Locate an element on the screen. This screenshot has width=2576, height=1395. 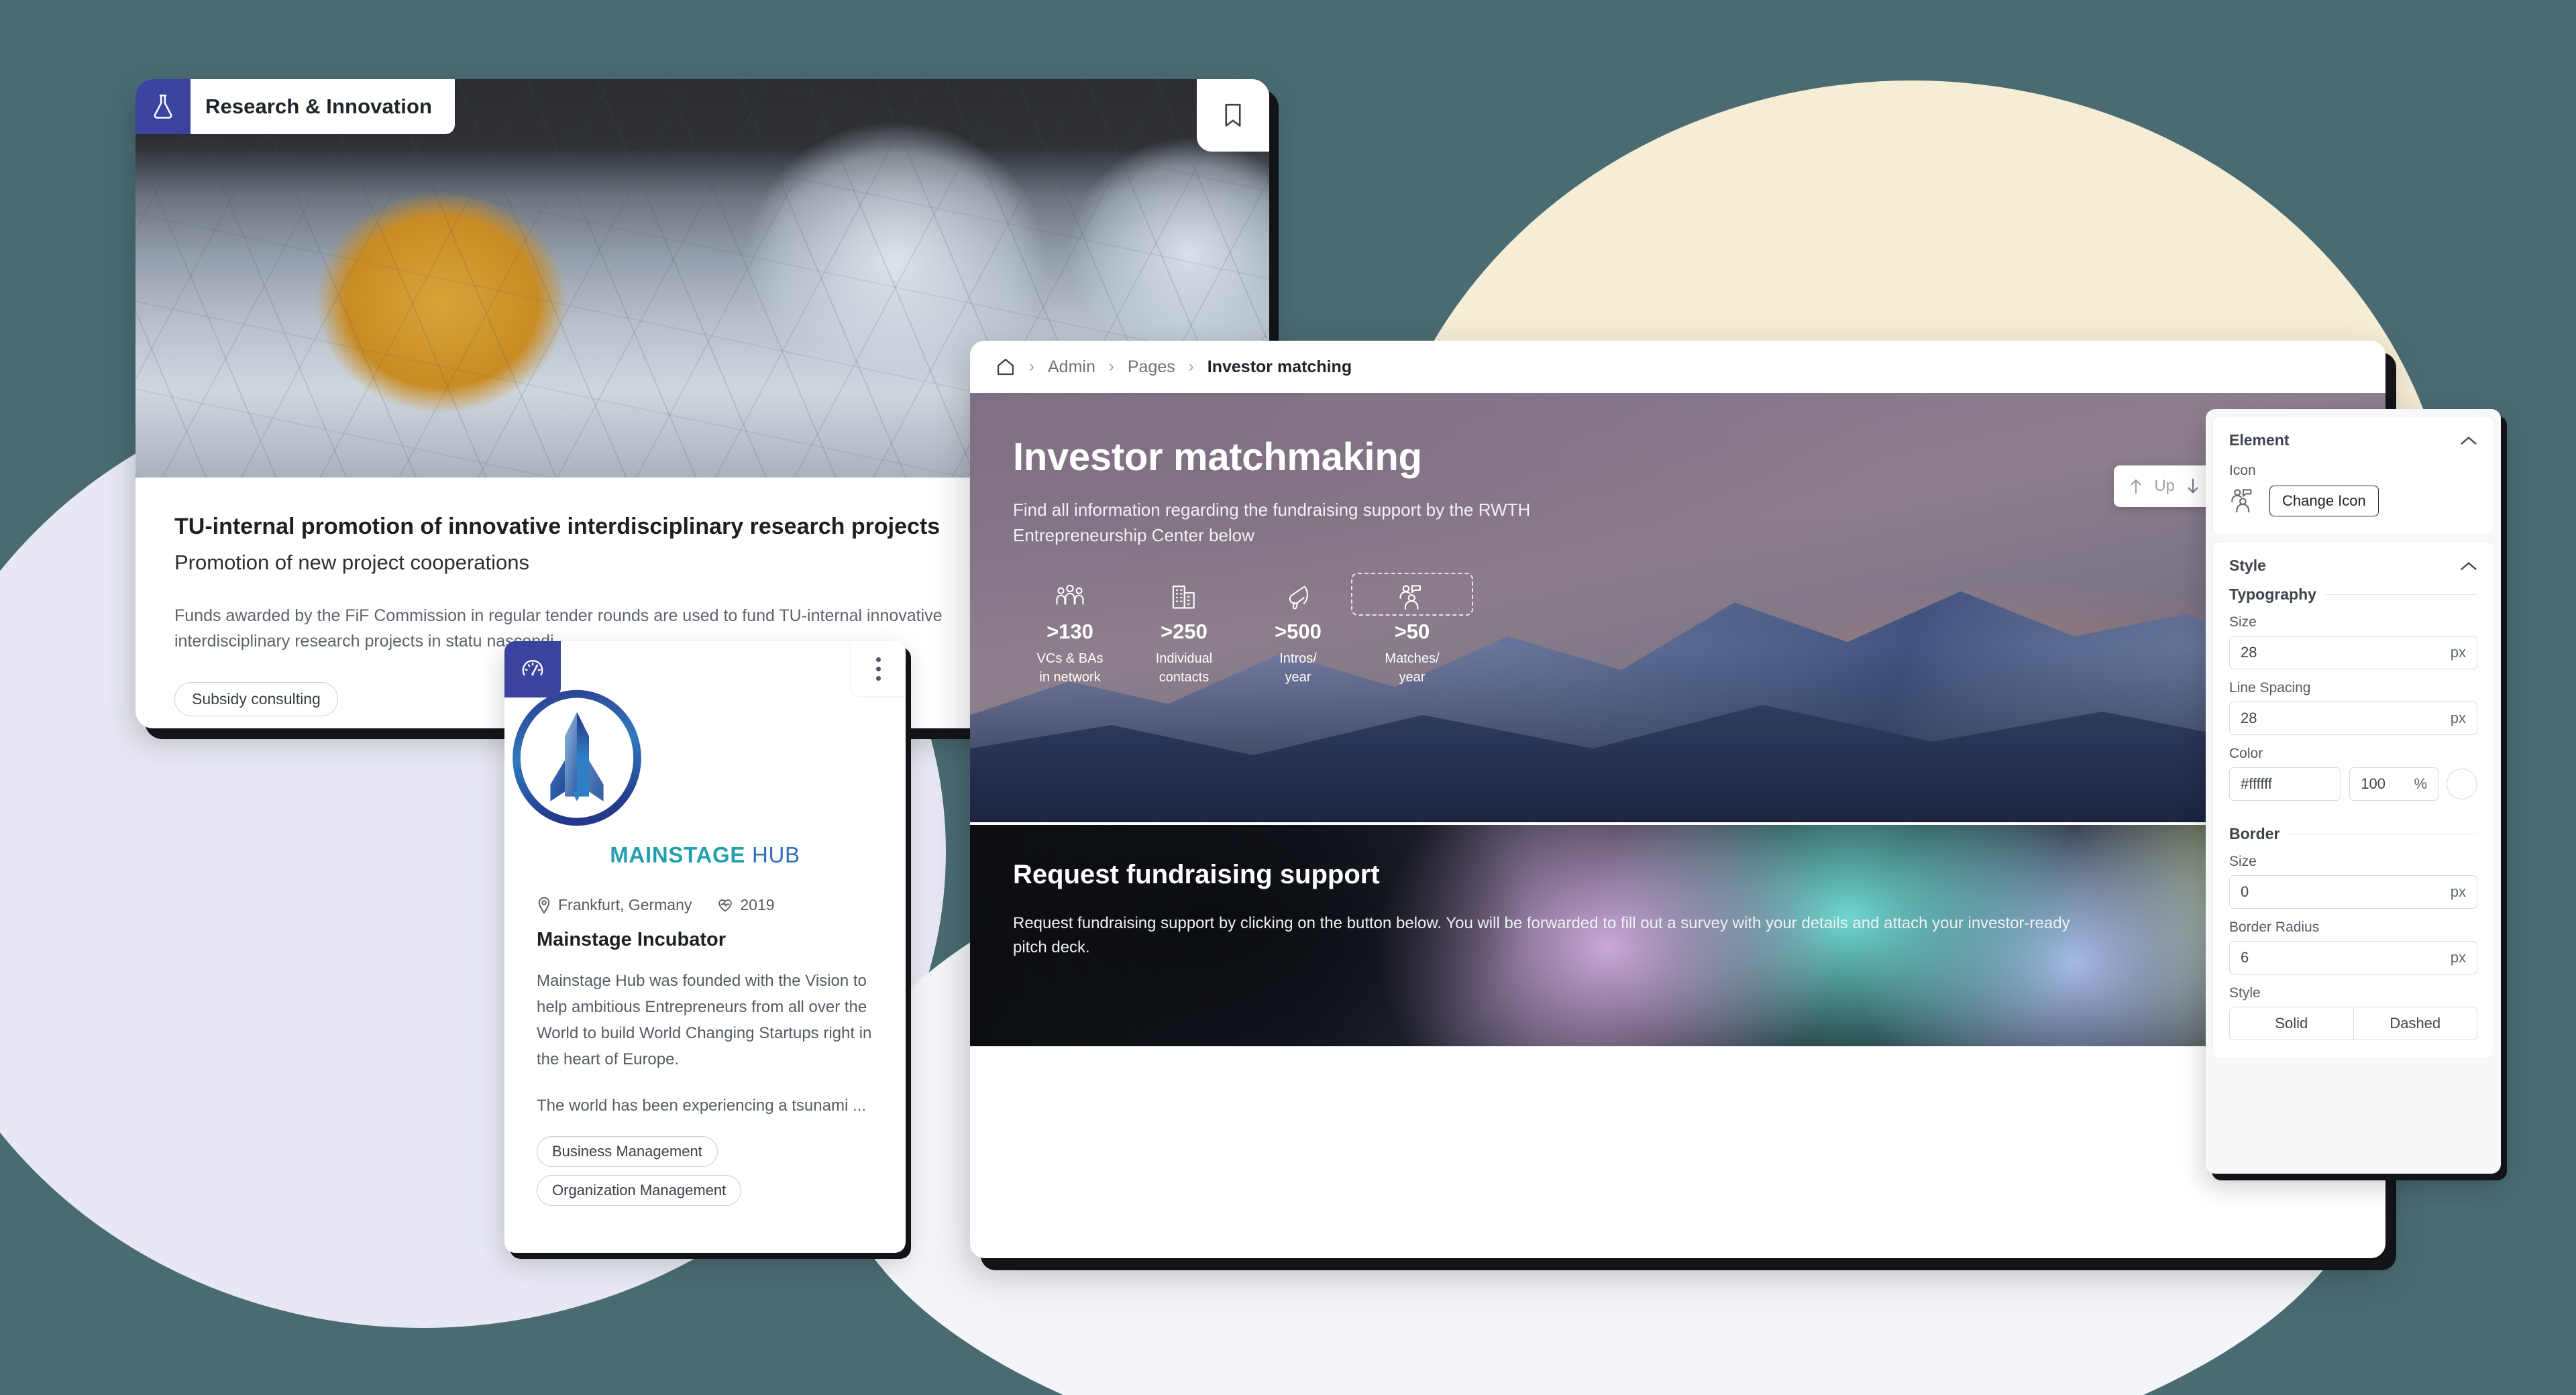
element-move-toolbar: Up is located at coordinates (2164, 486).